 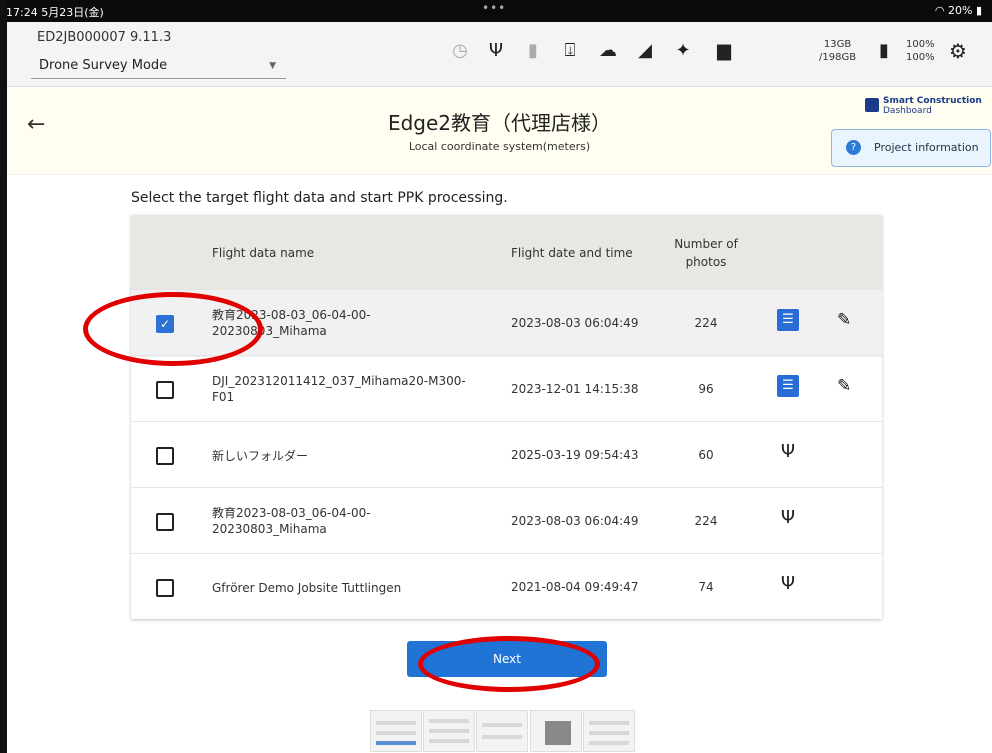 What do you see at coordinates (460, 50) in the screenshot?
I see `sync-status-icon: ◷` at bounding box center [460, 50].